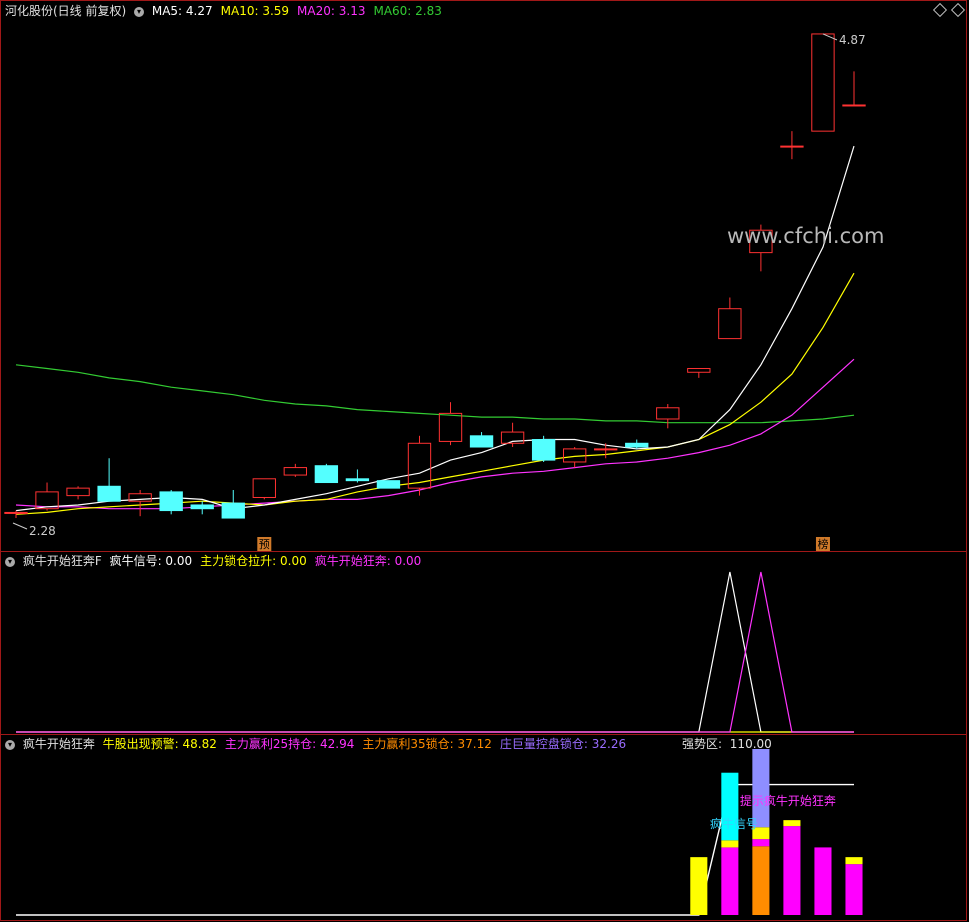 The width and height of the screenshot is (969, 922). What do you see at coordinates (822, 544) in the screenshot?
I see `marker-label: 榜` at bounding box center [822, 544].